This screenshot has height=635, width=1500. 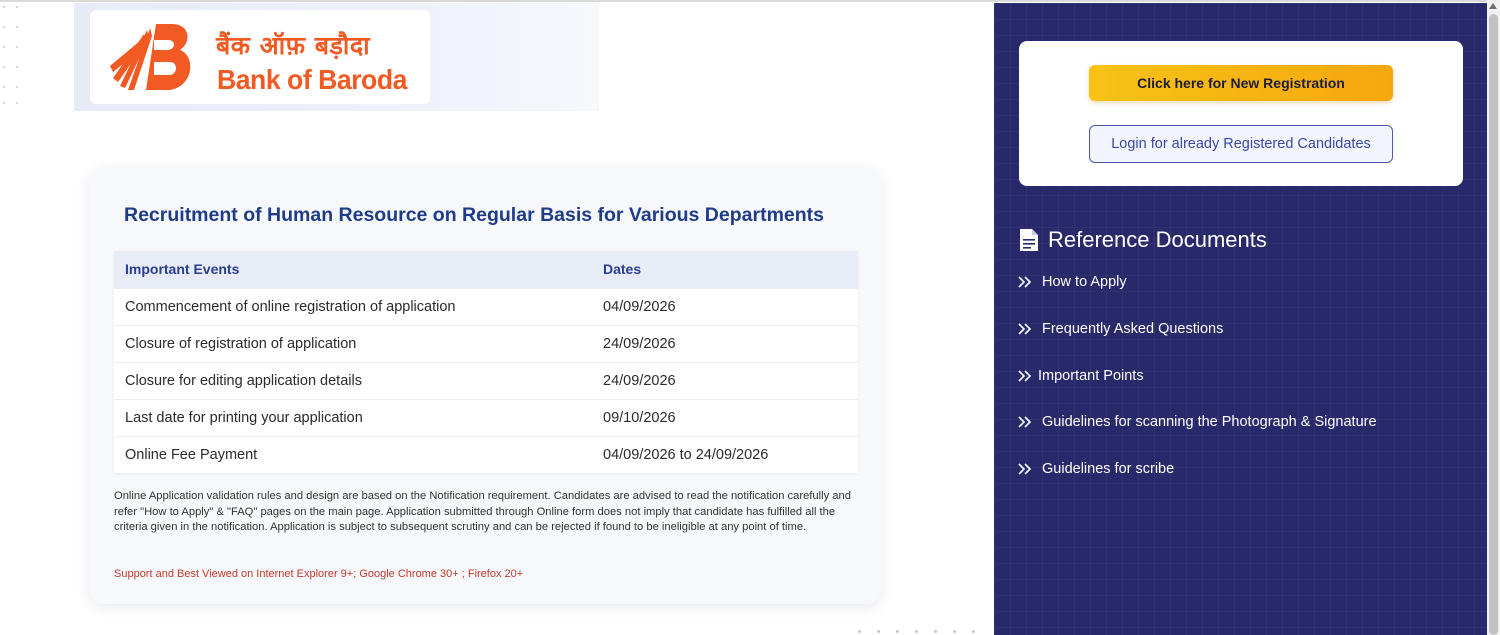 What do you see at coordinates (725, 306) in the screenshot?
I see `date-cell: 04/09/2026` at bounding box center [725, 306].